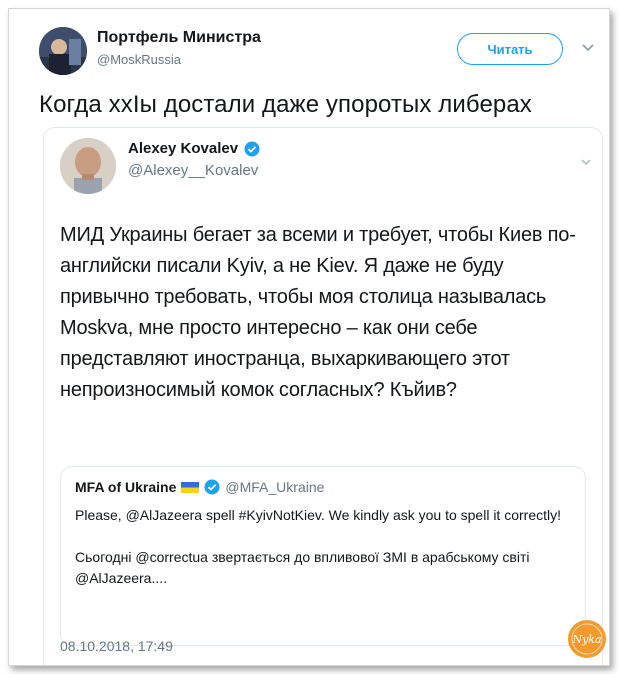 The width and height of the screenshot is (620, 674). I want to click on inner-name-row: Alexey Kovalev, so click(194, 148).